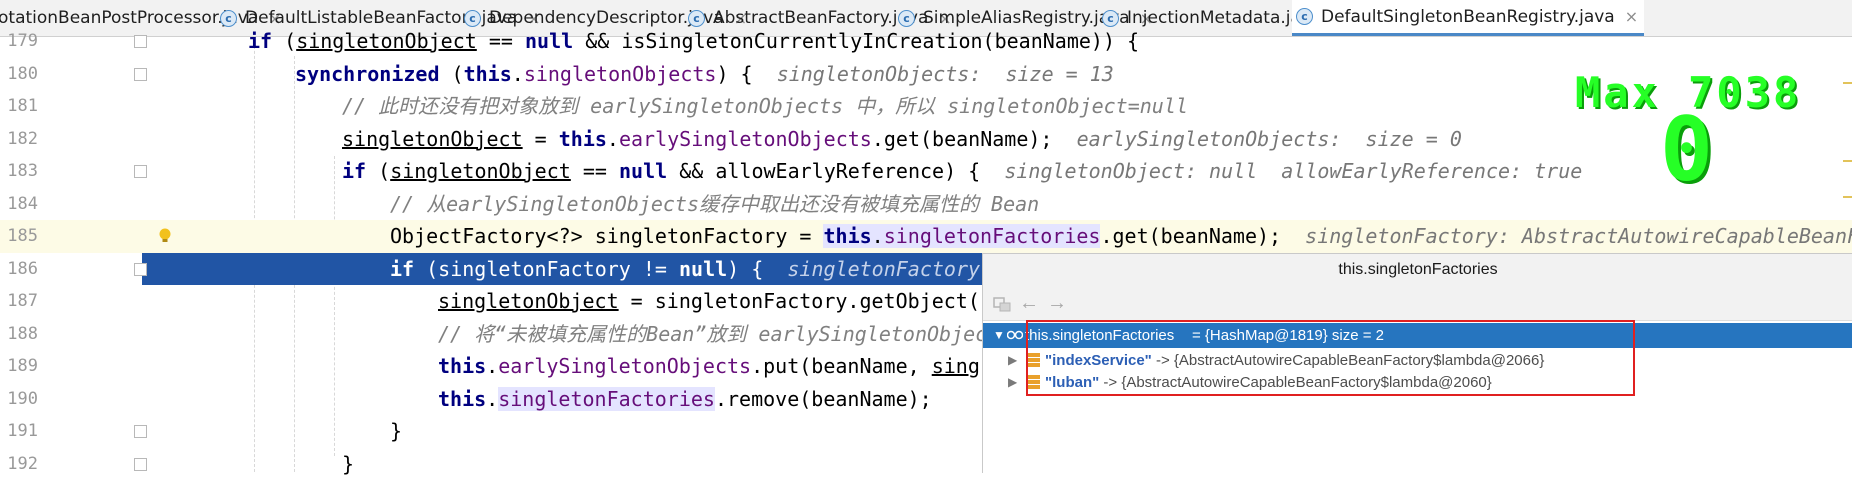 Image resolution: width=1852 pixels, height=480 pixels. I want to click on line-number: 183, so click(19, 171).